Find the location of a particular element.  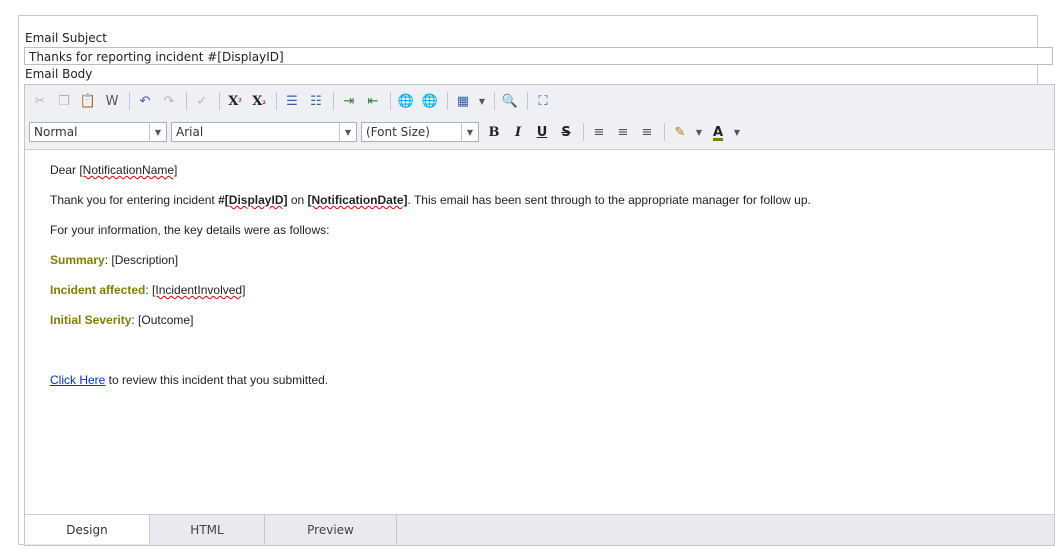

bold-button: B is located at coordinates (494, 132).